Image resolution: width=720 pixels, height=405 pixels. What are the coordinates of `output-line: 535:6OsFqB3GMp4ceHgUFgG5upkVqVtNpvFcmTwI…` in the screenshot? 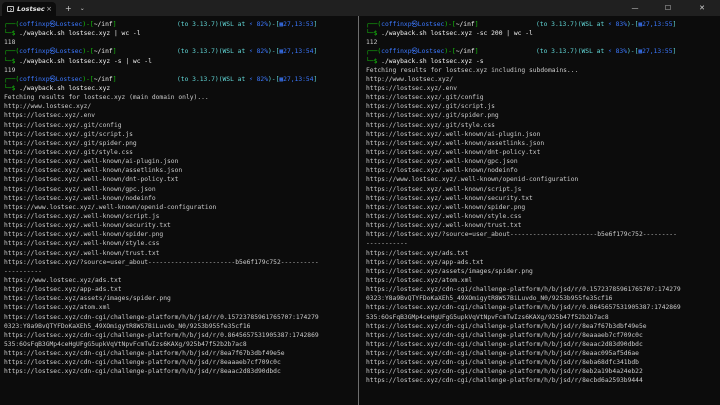 It's located at (487, 317).